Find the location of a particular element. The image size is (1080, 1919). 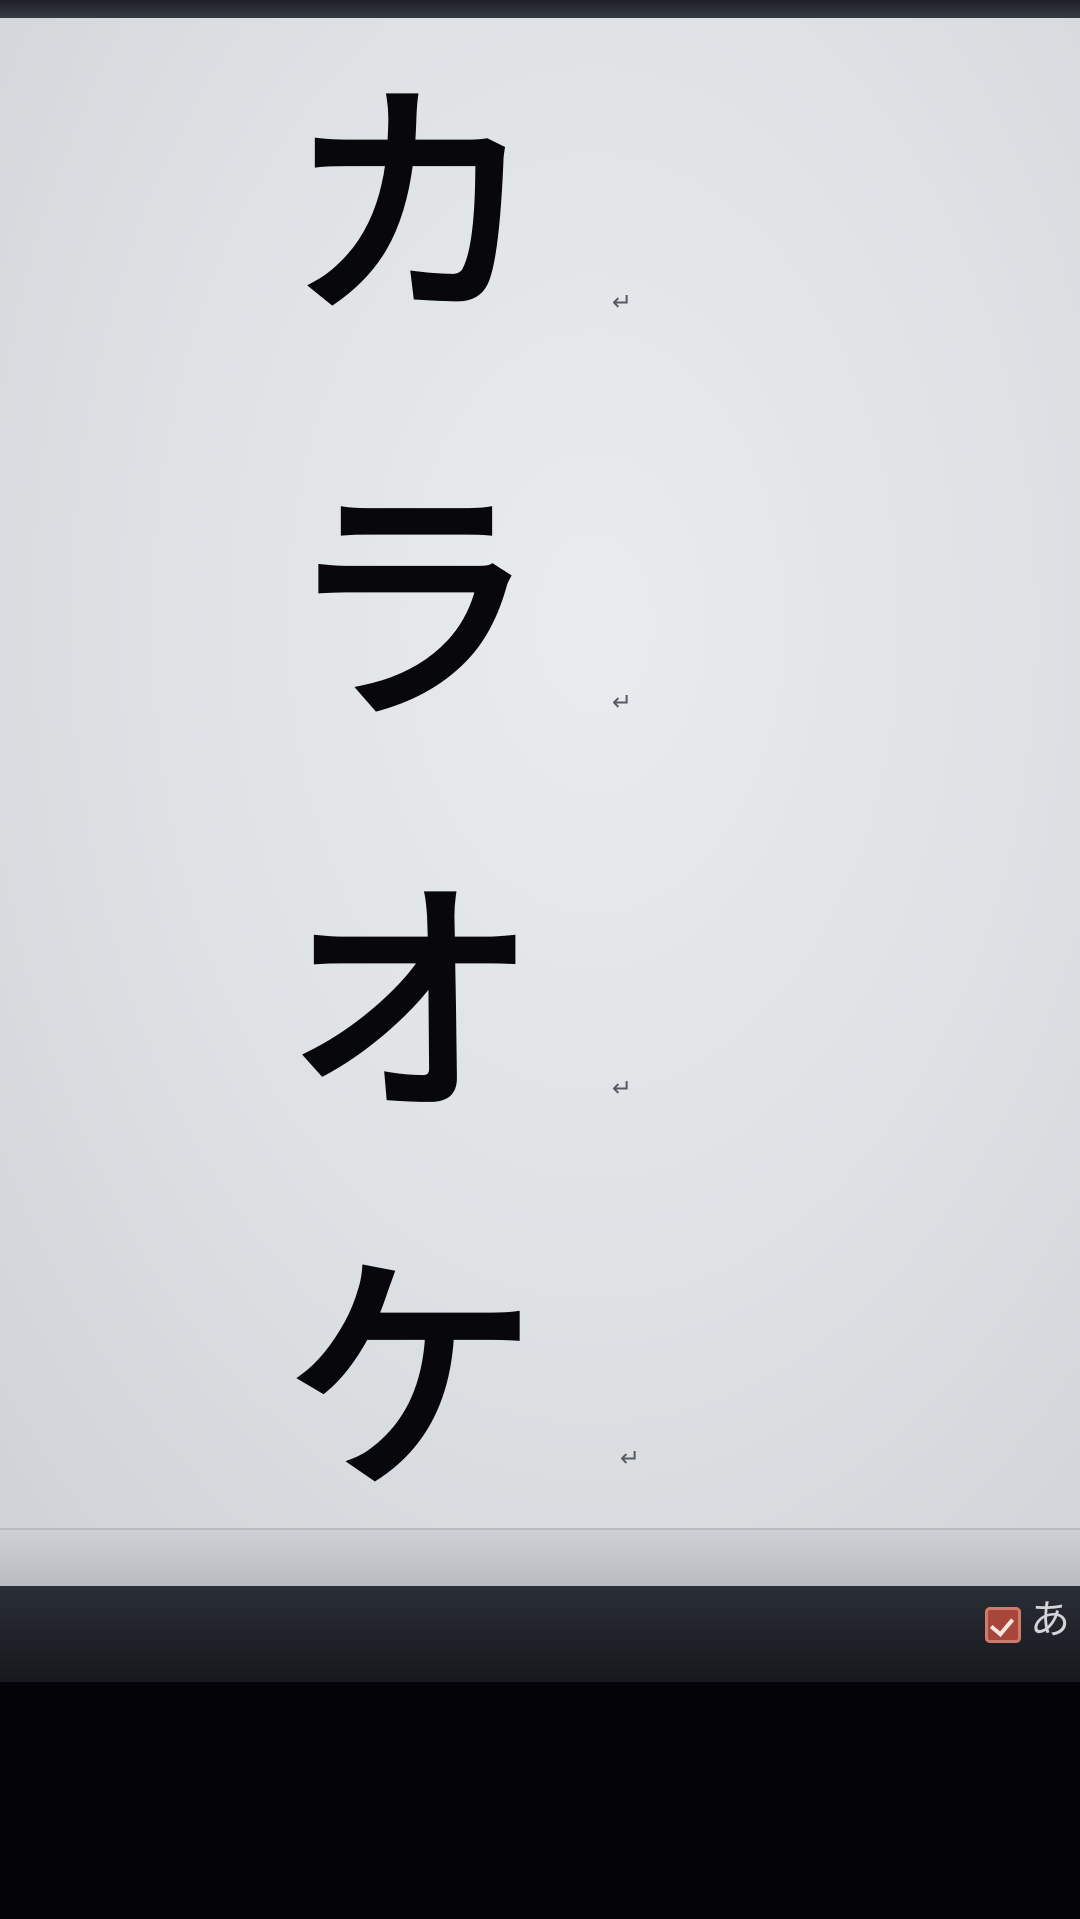

ime-mode-indicator: あ is located at coordinates (1050, 1620).